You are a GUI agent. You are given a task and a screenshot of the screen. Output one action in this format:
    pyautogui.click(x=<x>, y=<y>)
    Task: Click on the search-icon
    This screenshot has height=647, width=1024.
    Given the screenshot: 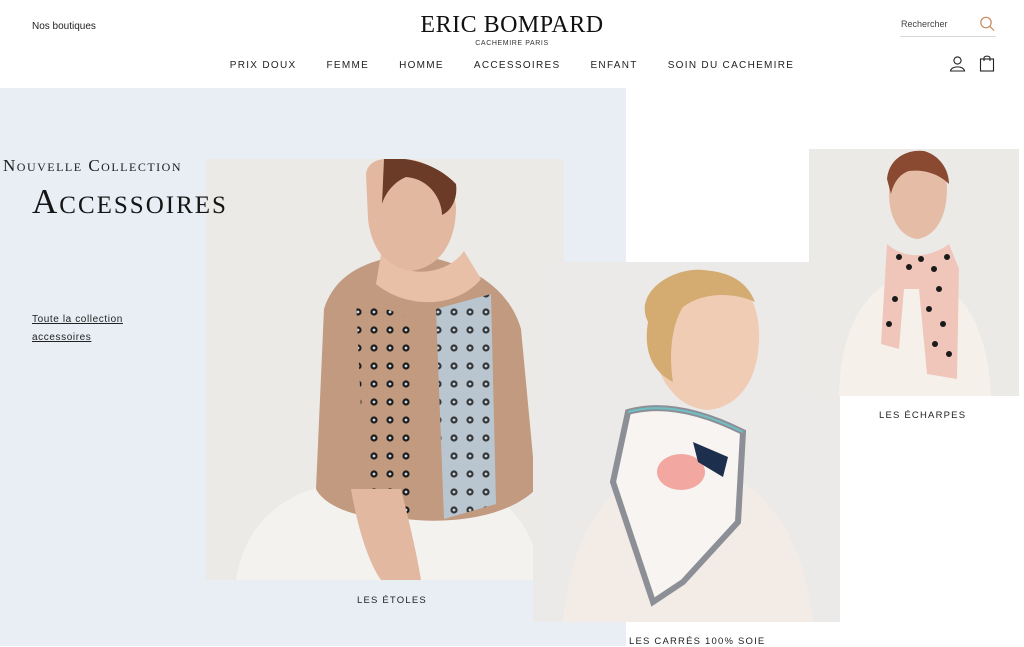 What is the action you would take?
    pyautogui.click(x=987, y=24)
    